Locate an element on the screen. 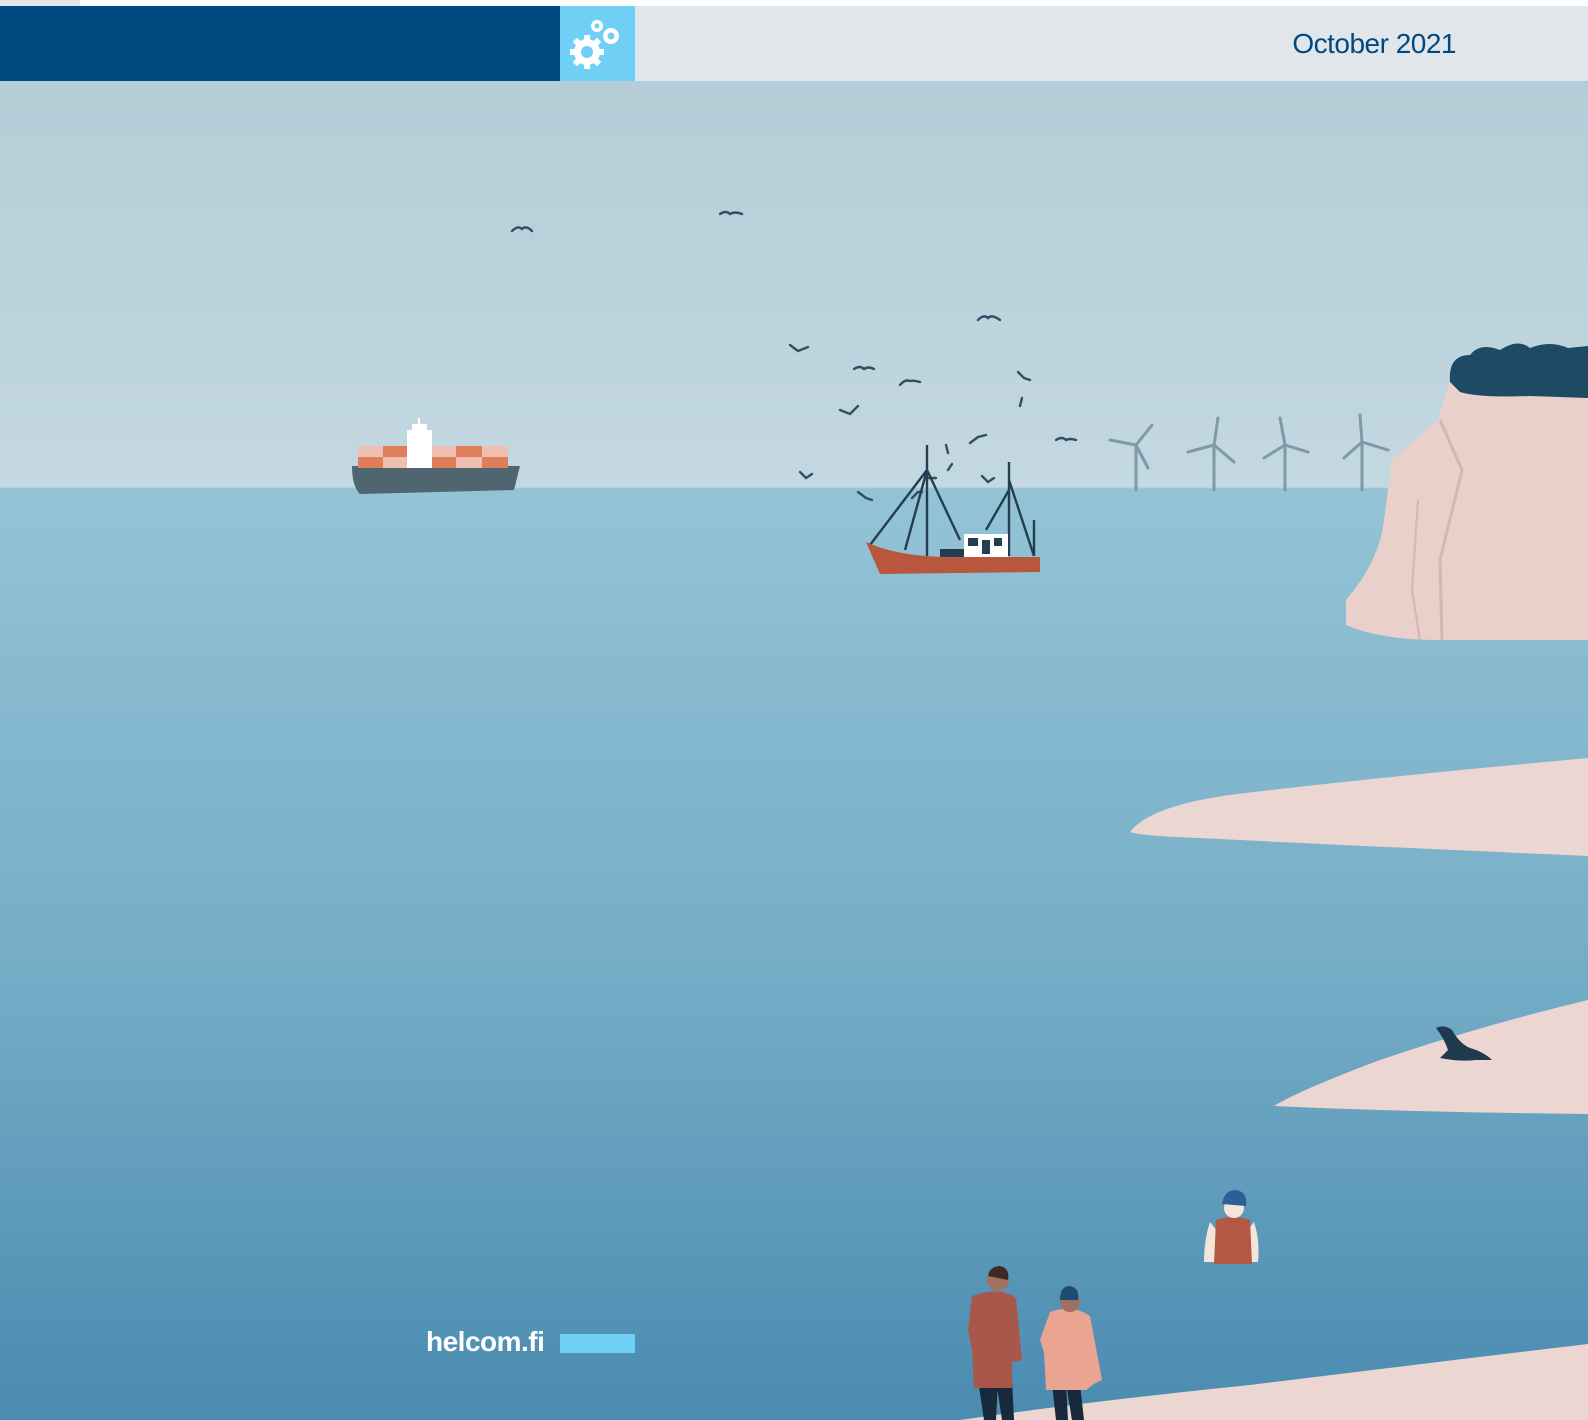 The image size is (1588, 1420). publication-date: October 2021 is located at coordinates (1374, 43).